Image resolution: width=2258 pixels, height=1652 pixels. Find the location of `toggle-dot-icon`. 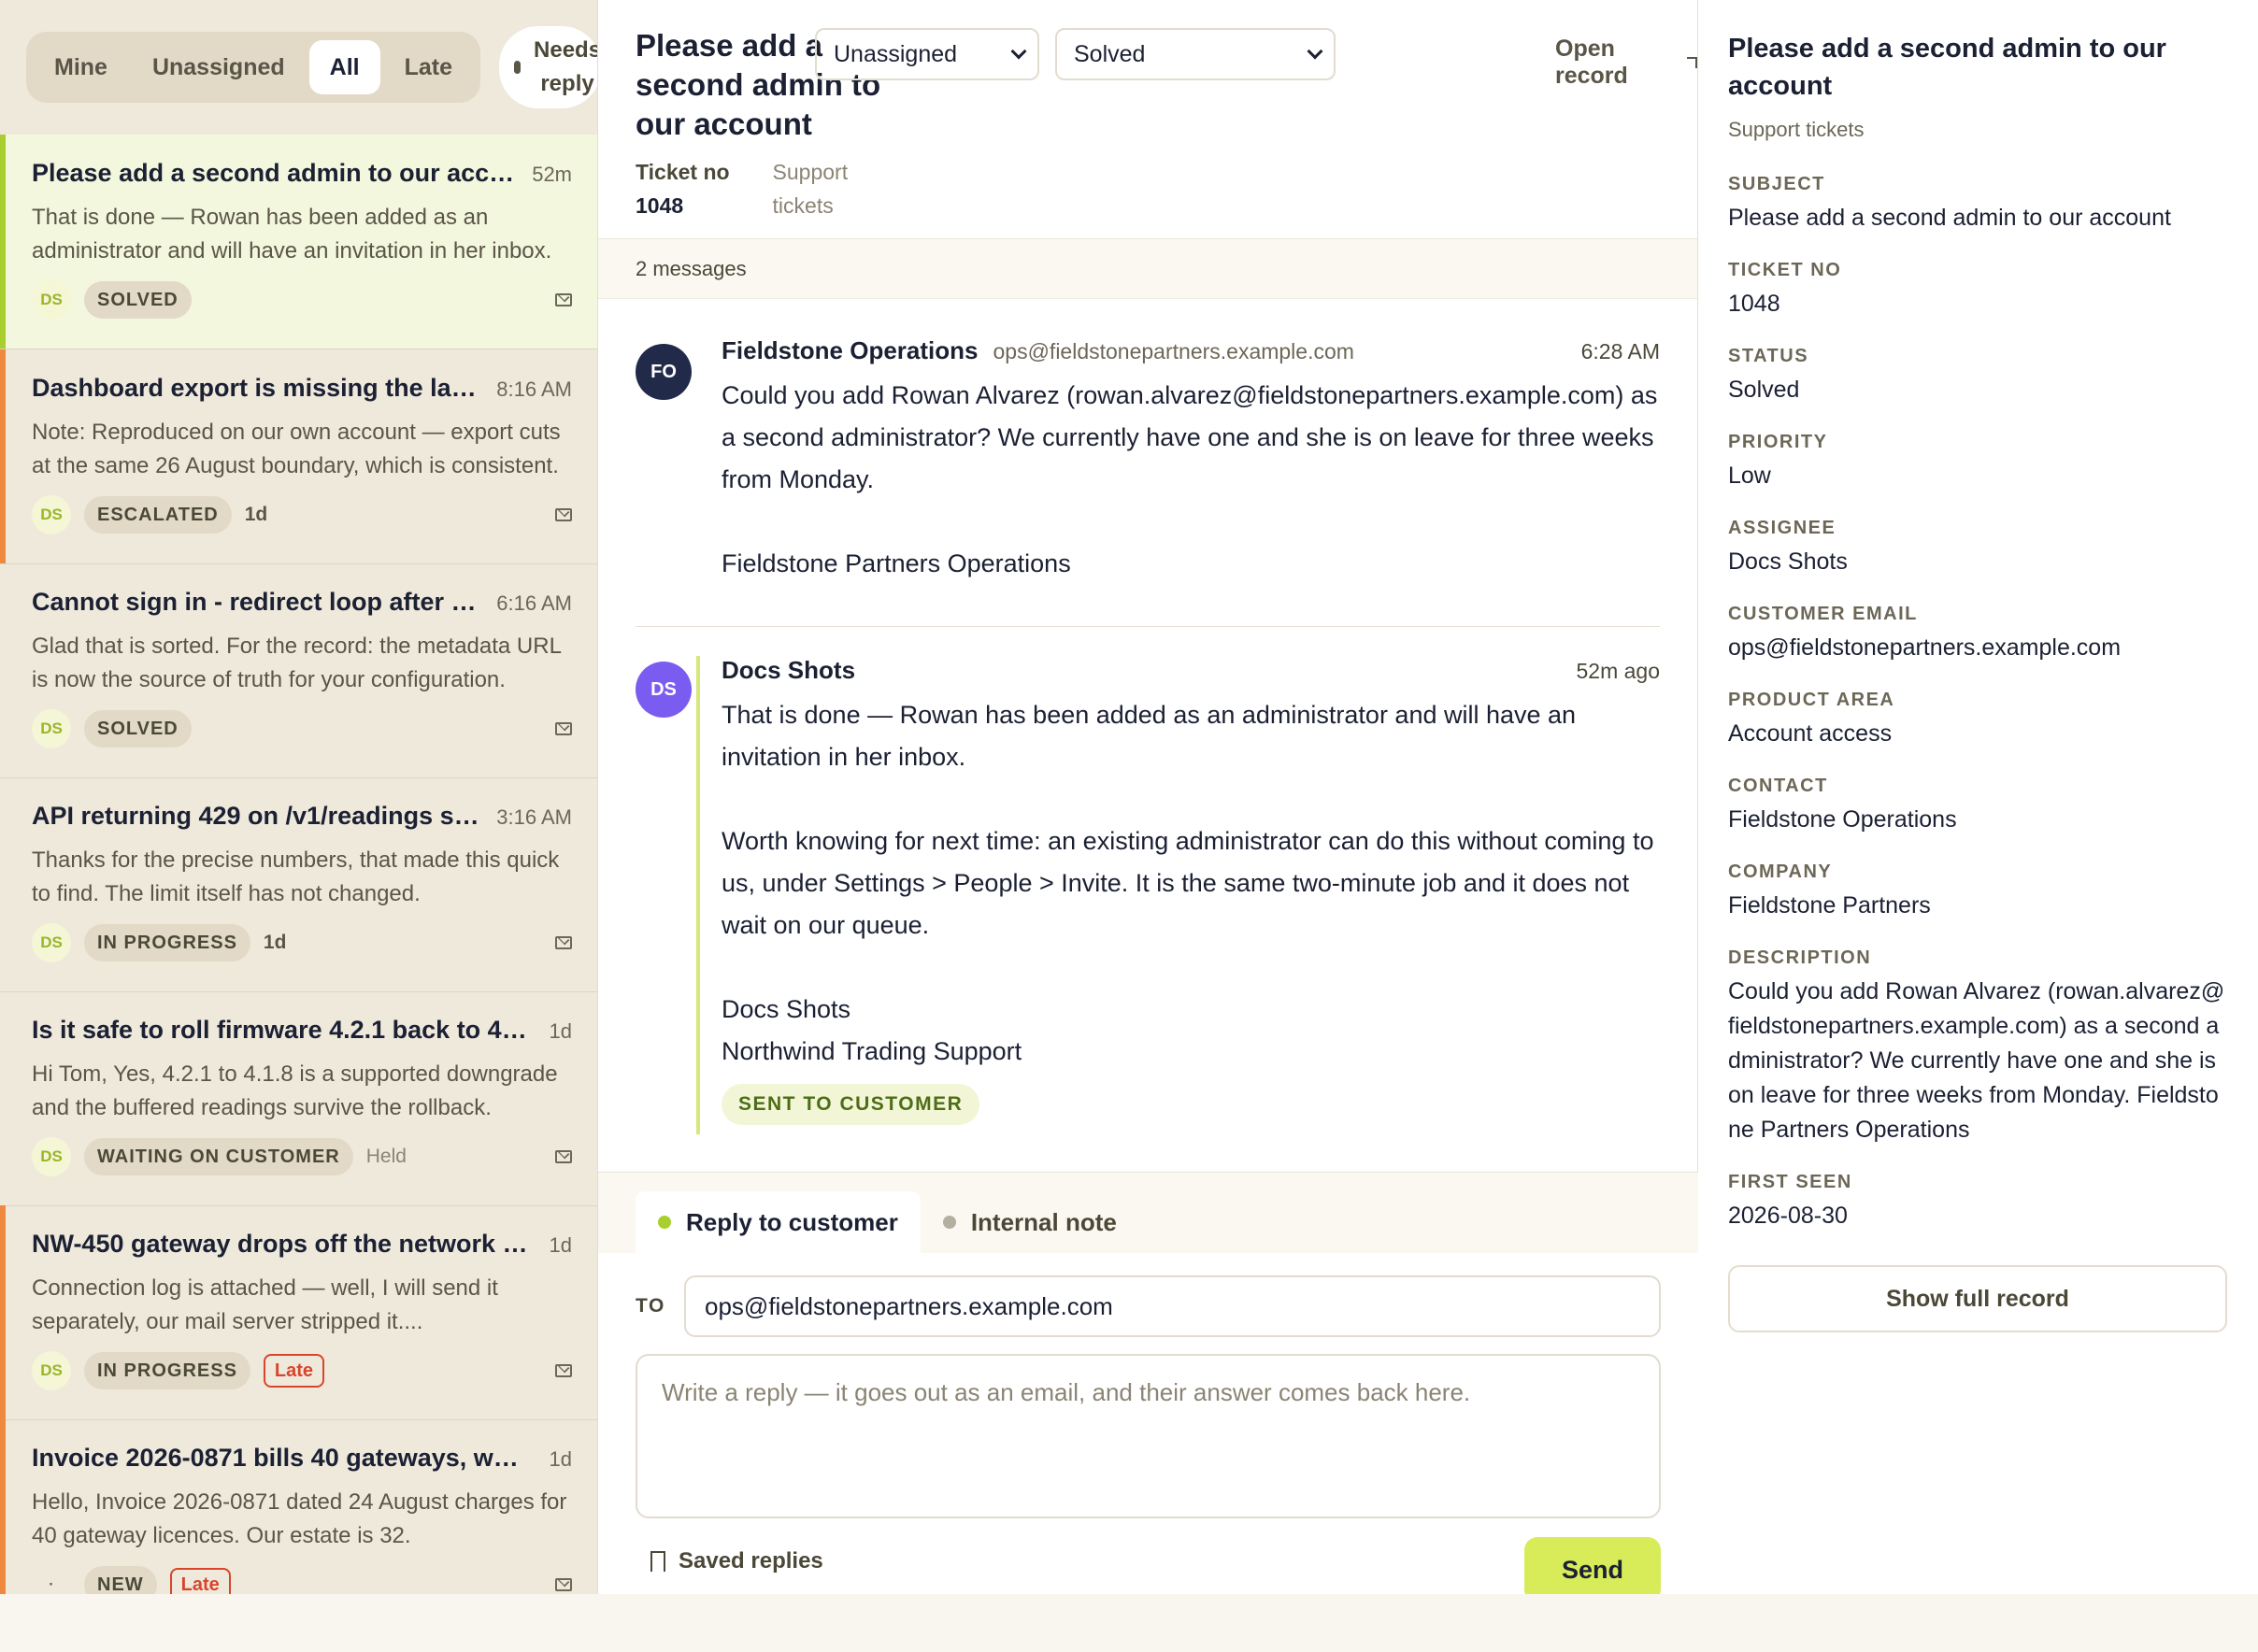

toggle-dot-icon is located at coordinates (518, 67).